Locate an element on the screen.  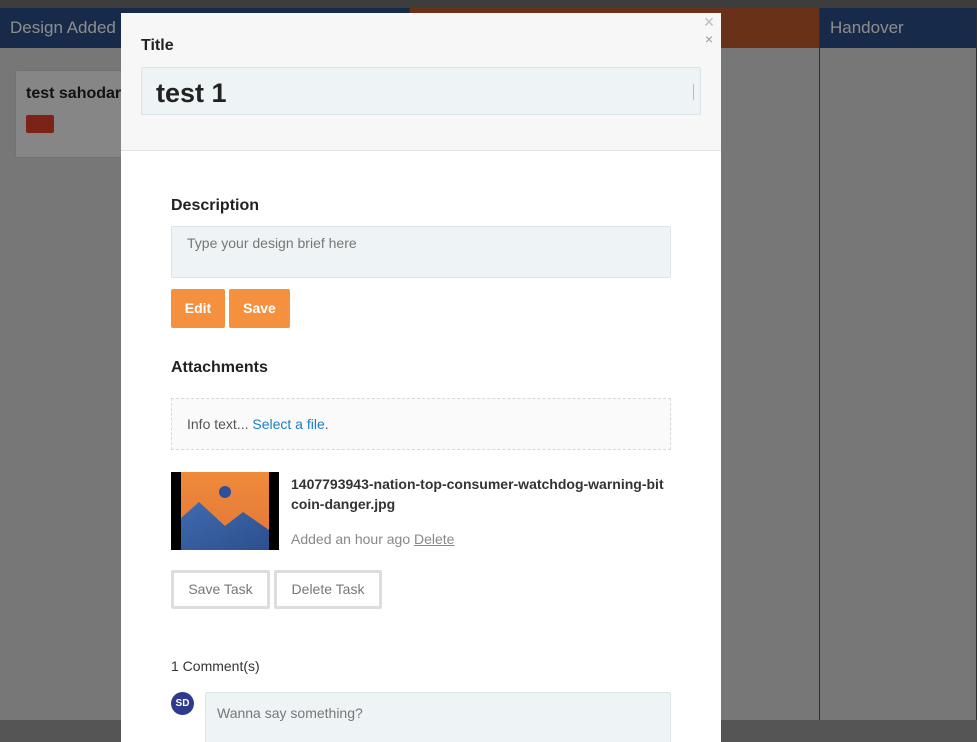
delete-attachment-link: Delete is located at coordinates (434, 539).